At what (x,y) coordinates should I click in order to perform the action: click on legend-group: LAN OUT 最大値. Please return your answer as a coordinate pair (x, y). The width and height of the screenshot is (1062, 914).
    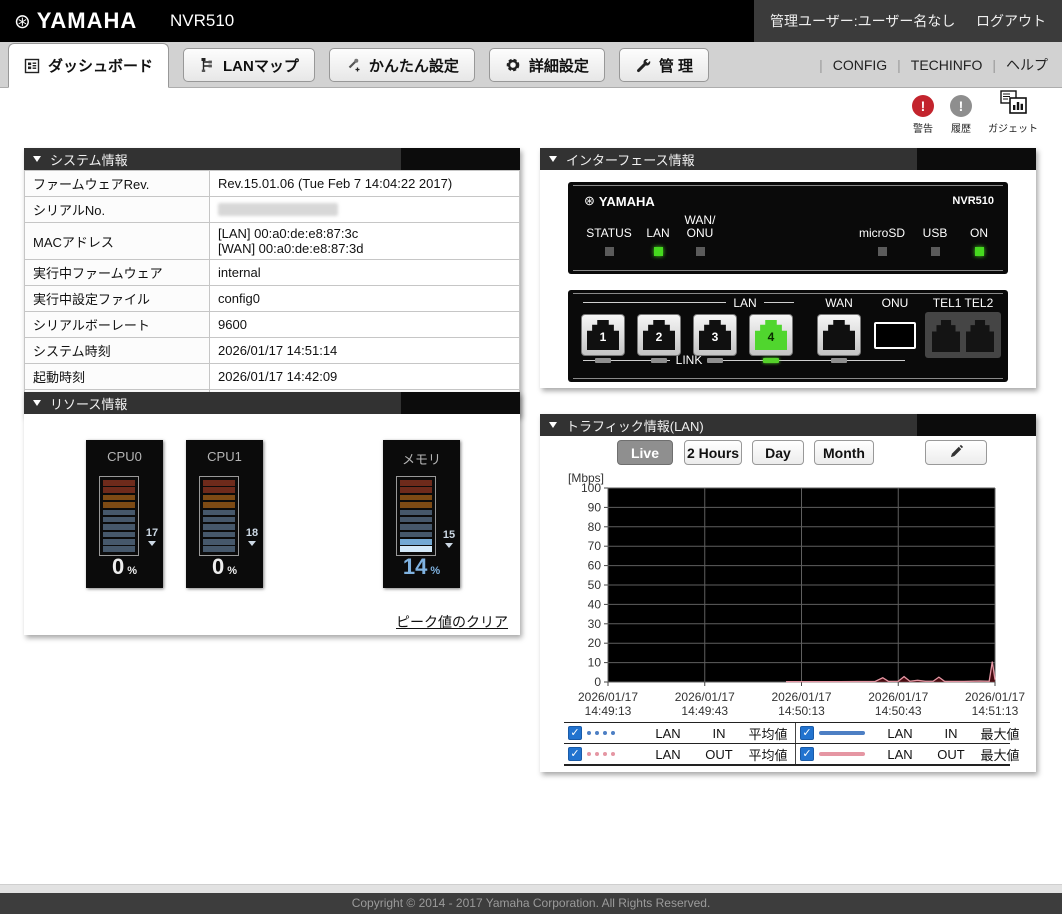
    Looking at the image, I should click on (911, 754).